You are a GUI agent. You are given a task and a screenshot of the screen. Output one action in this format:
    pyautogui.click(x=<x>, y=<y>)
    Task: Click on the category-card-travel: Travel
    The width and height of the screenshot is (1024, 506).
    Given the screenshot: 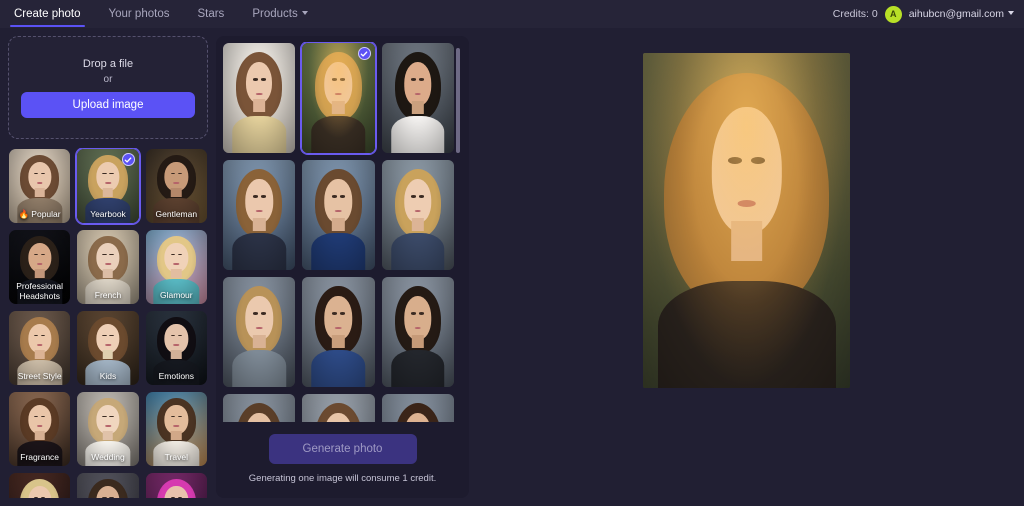 What is the action you would take?
    pyautogui.click(x=176, y=429)
    